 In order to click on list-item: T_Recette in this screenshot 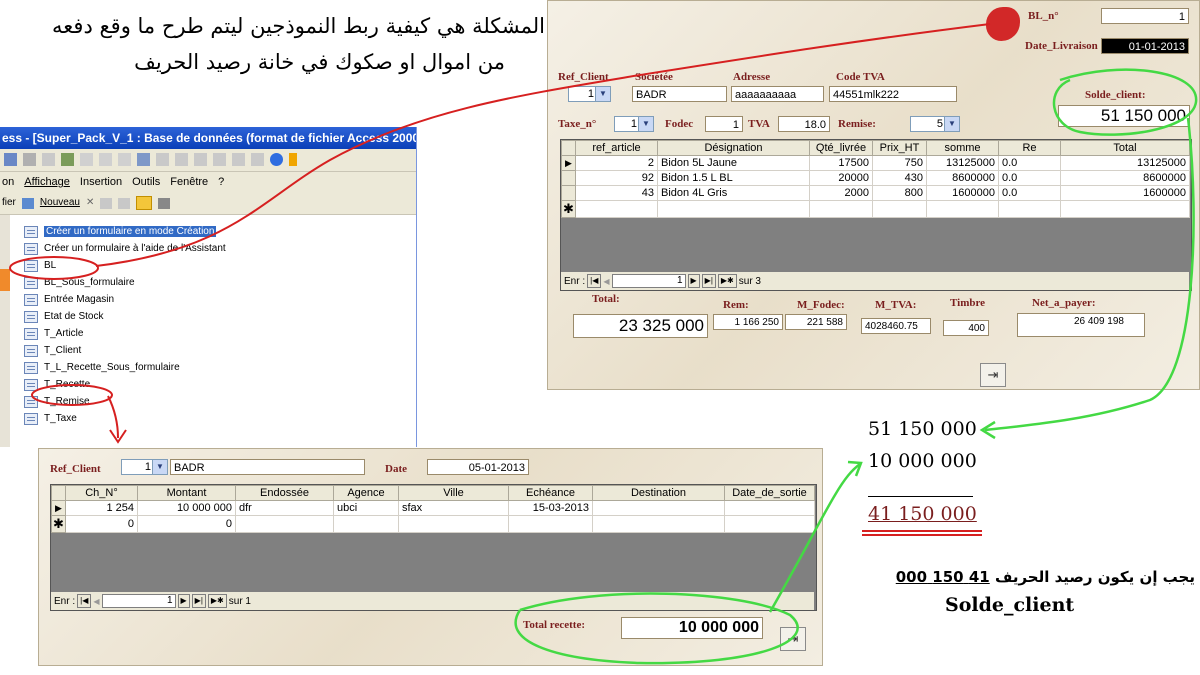, I will do `click(124, 384)`.